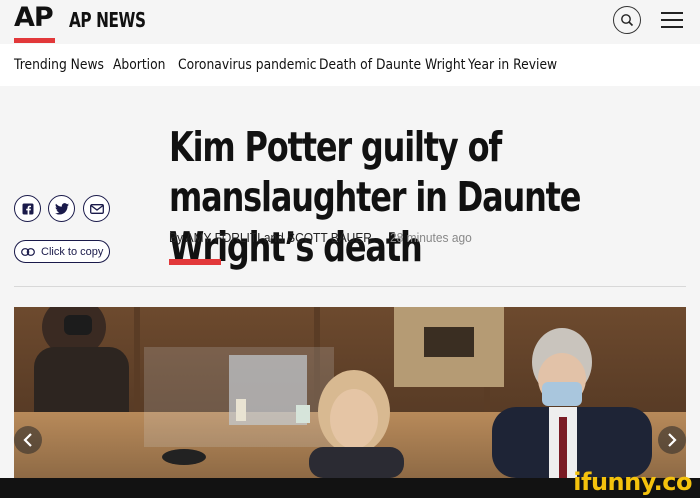  I want to click on twitter-icon, so click(61, 208).